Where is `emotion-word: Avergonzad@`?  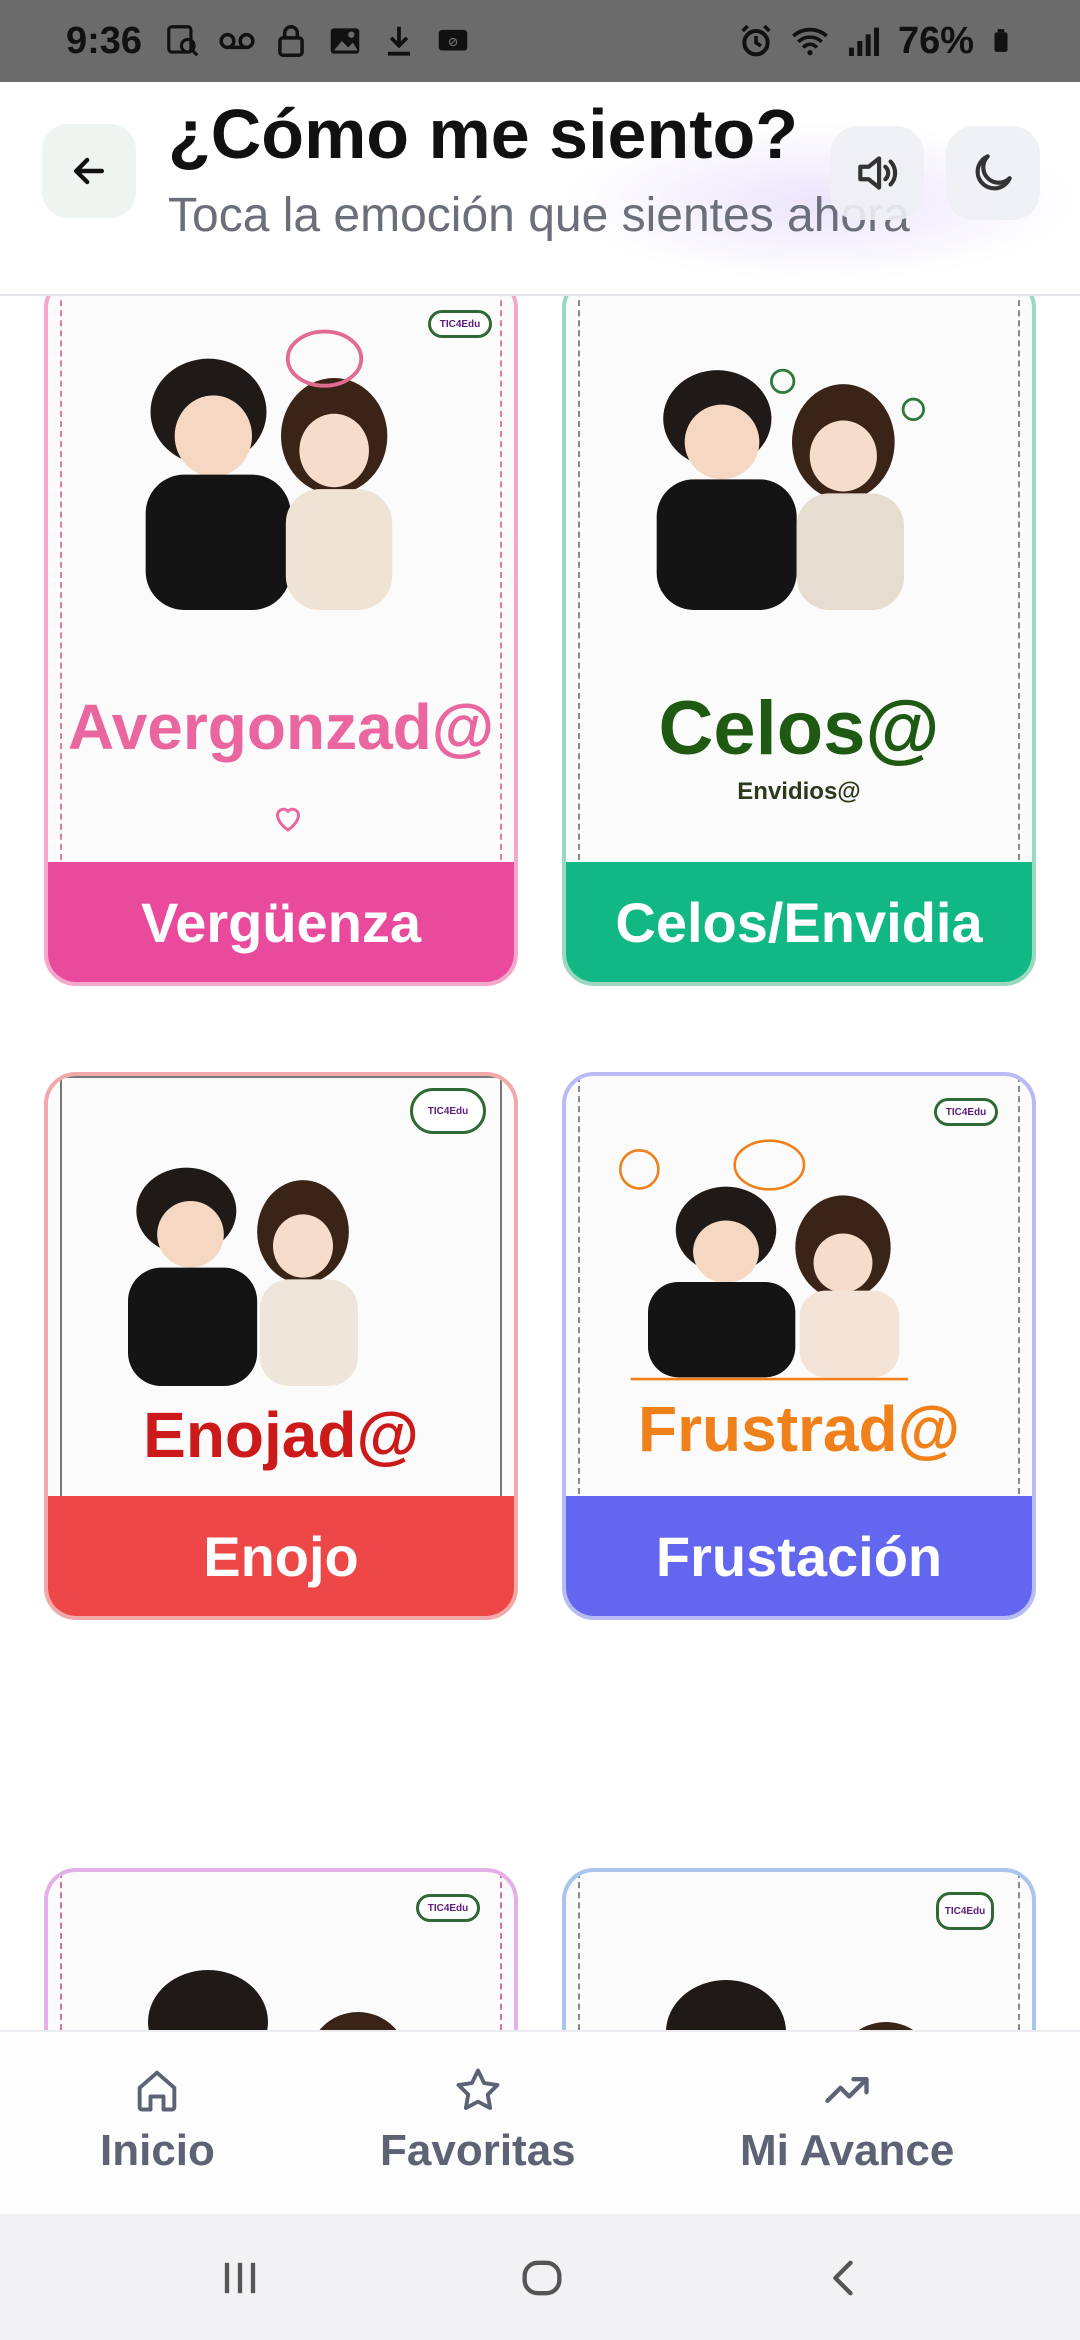
emotion-word: Avergonzad@ is located at coordinates (281, 727).